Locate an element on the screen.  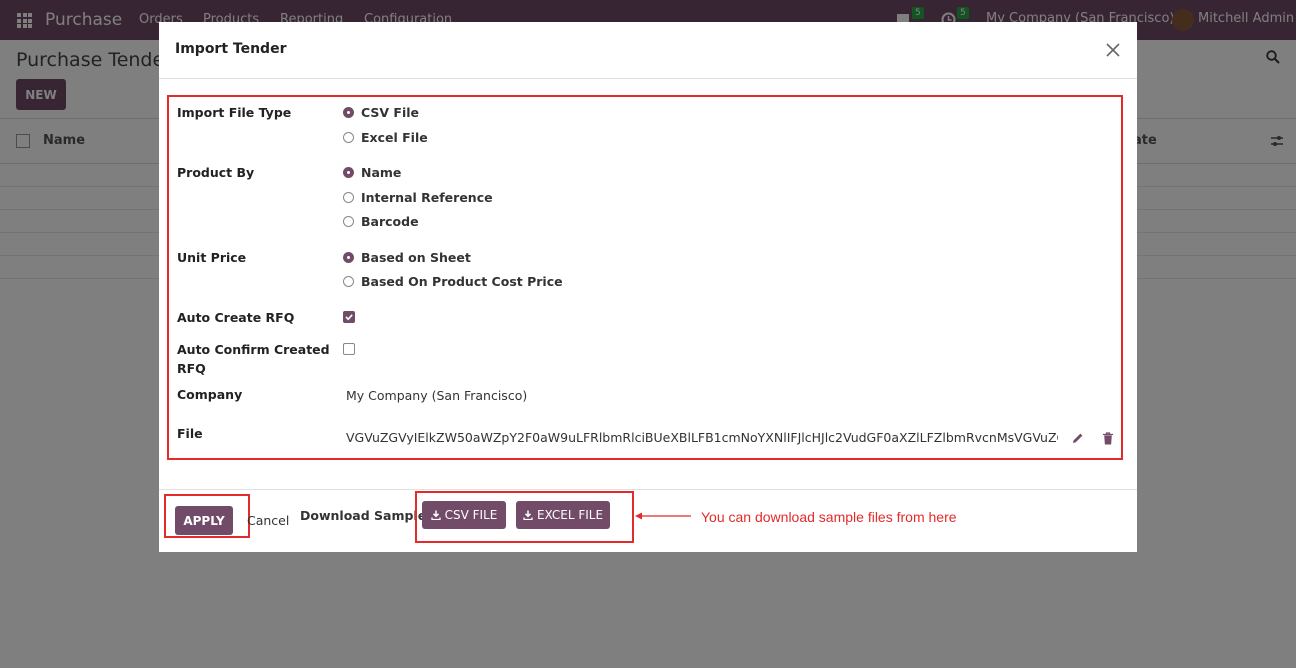
check-icon is located at coordinates (349, 317).